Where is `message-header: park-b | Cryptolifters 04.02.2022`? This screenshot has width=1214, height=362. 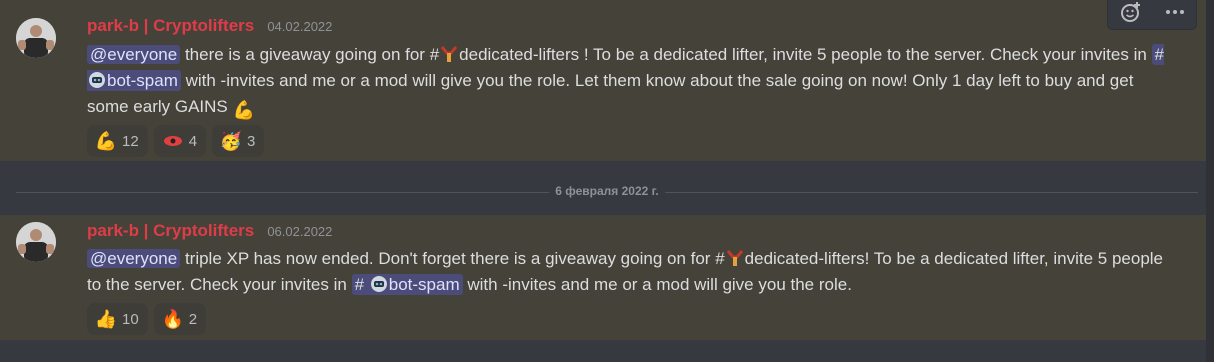
message-header: park-b | Cryptolifters 04.02.2022 is located at coordinates (209, 26).